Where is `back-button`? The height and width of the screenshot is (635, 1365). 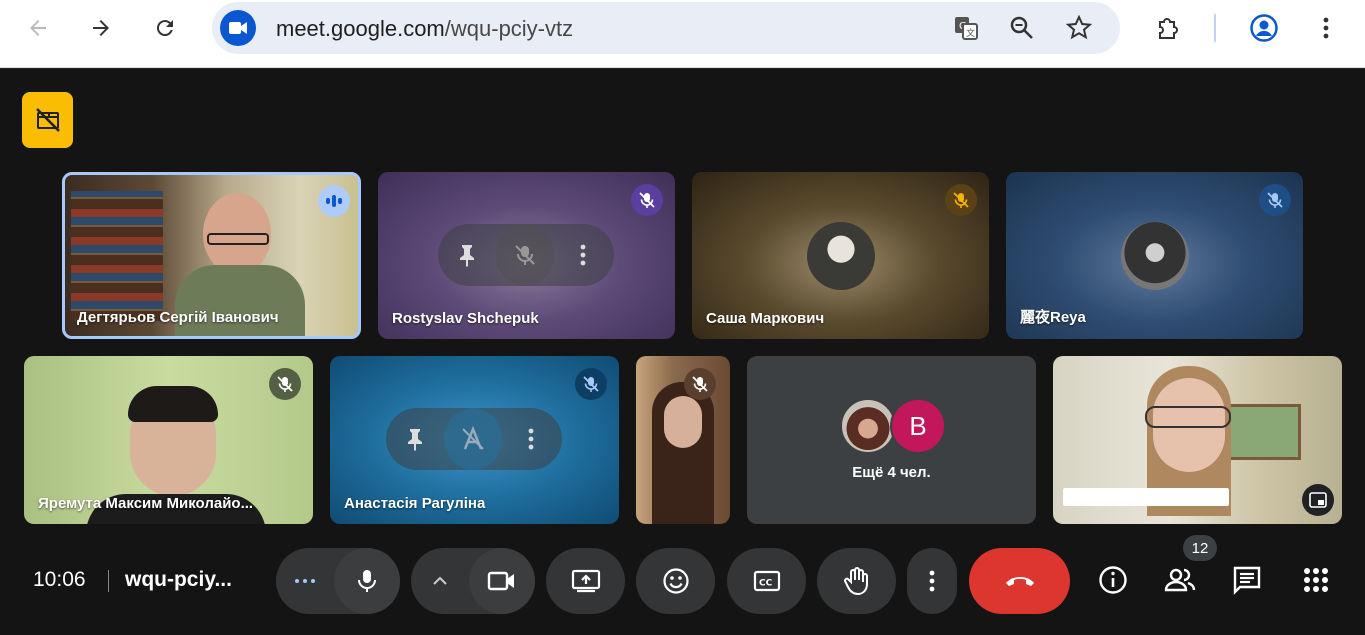 back-button is located at coordinates (38, 28).